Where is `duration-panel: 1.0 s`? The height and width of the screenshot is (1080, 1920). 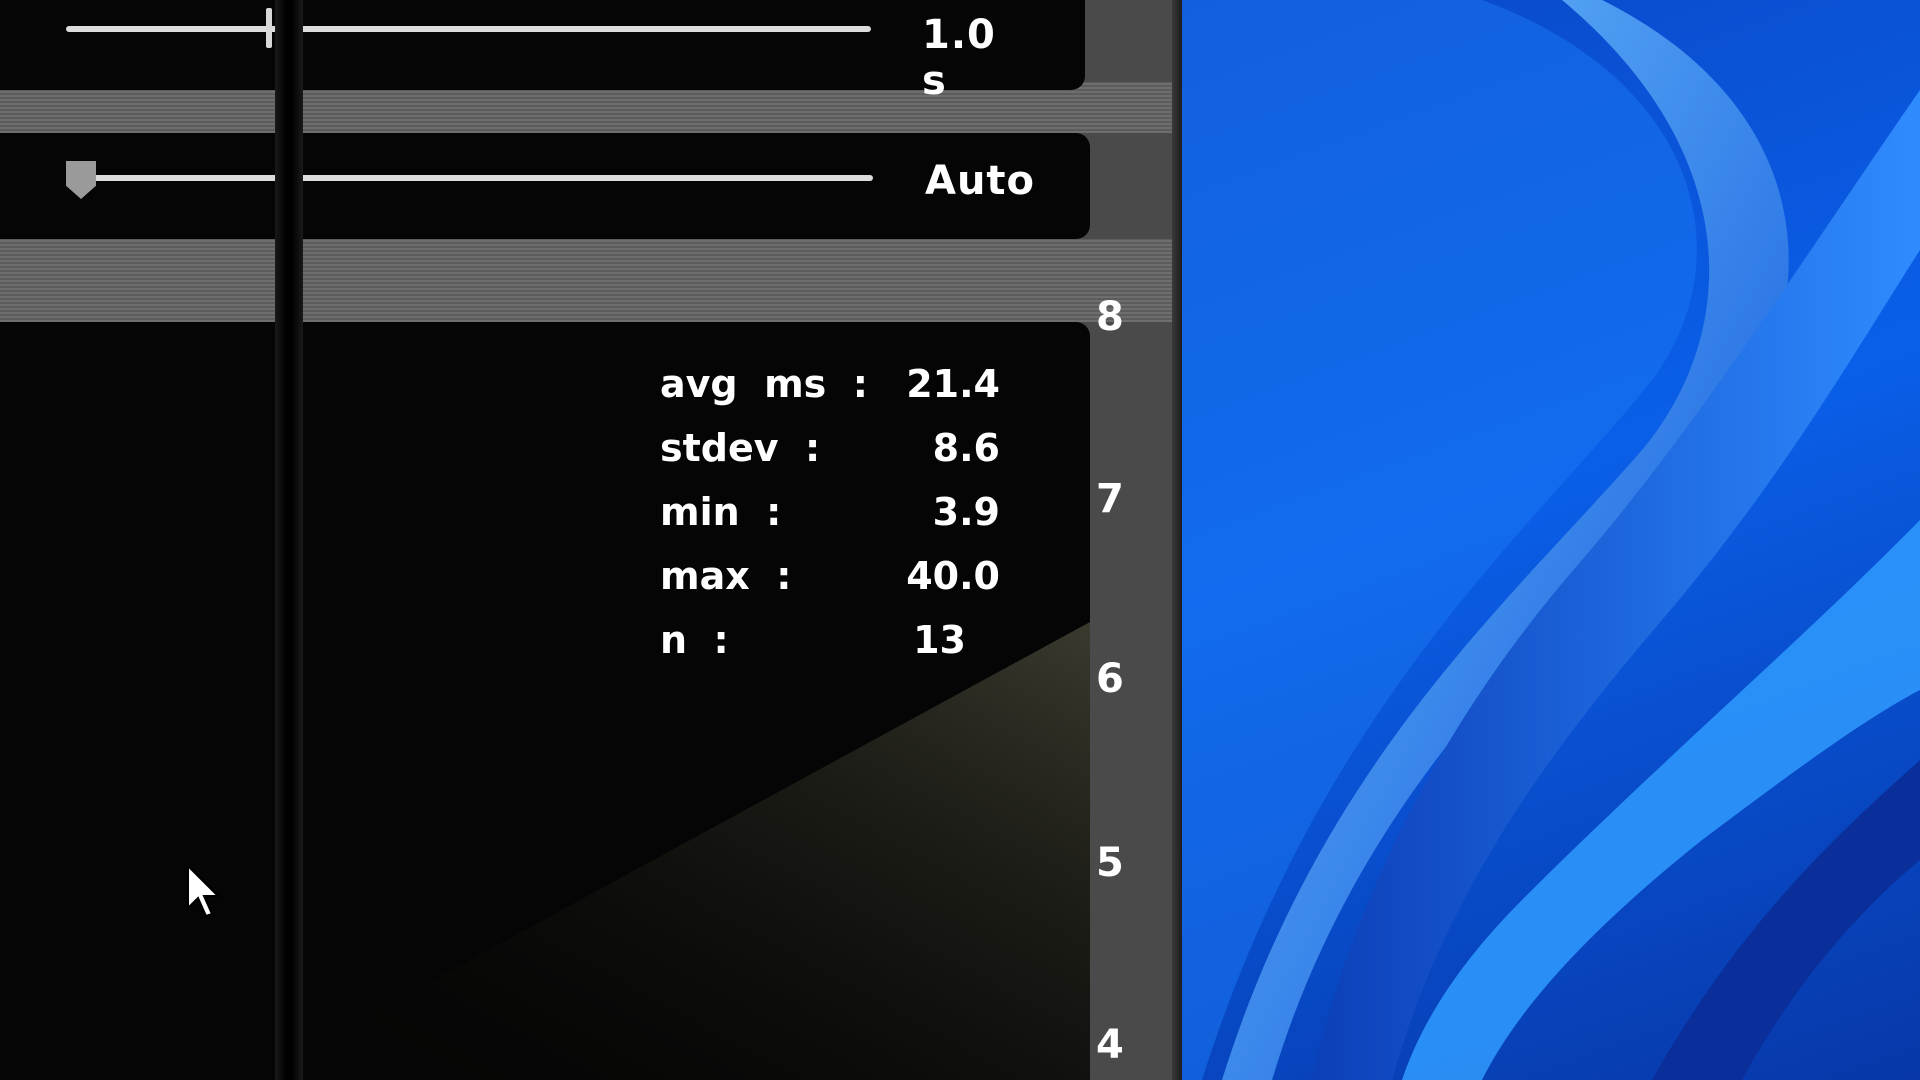 duration-panel: 1.0 s is located at coordinates (542, 52).